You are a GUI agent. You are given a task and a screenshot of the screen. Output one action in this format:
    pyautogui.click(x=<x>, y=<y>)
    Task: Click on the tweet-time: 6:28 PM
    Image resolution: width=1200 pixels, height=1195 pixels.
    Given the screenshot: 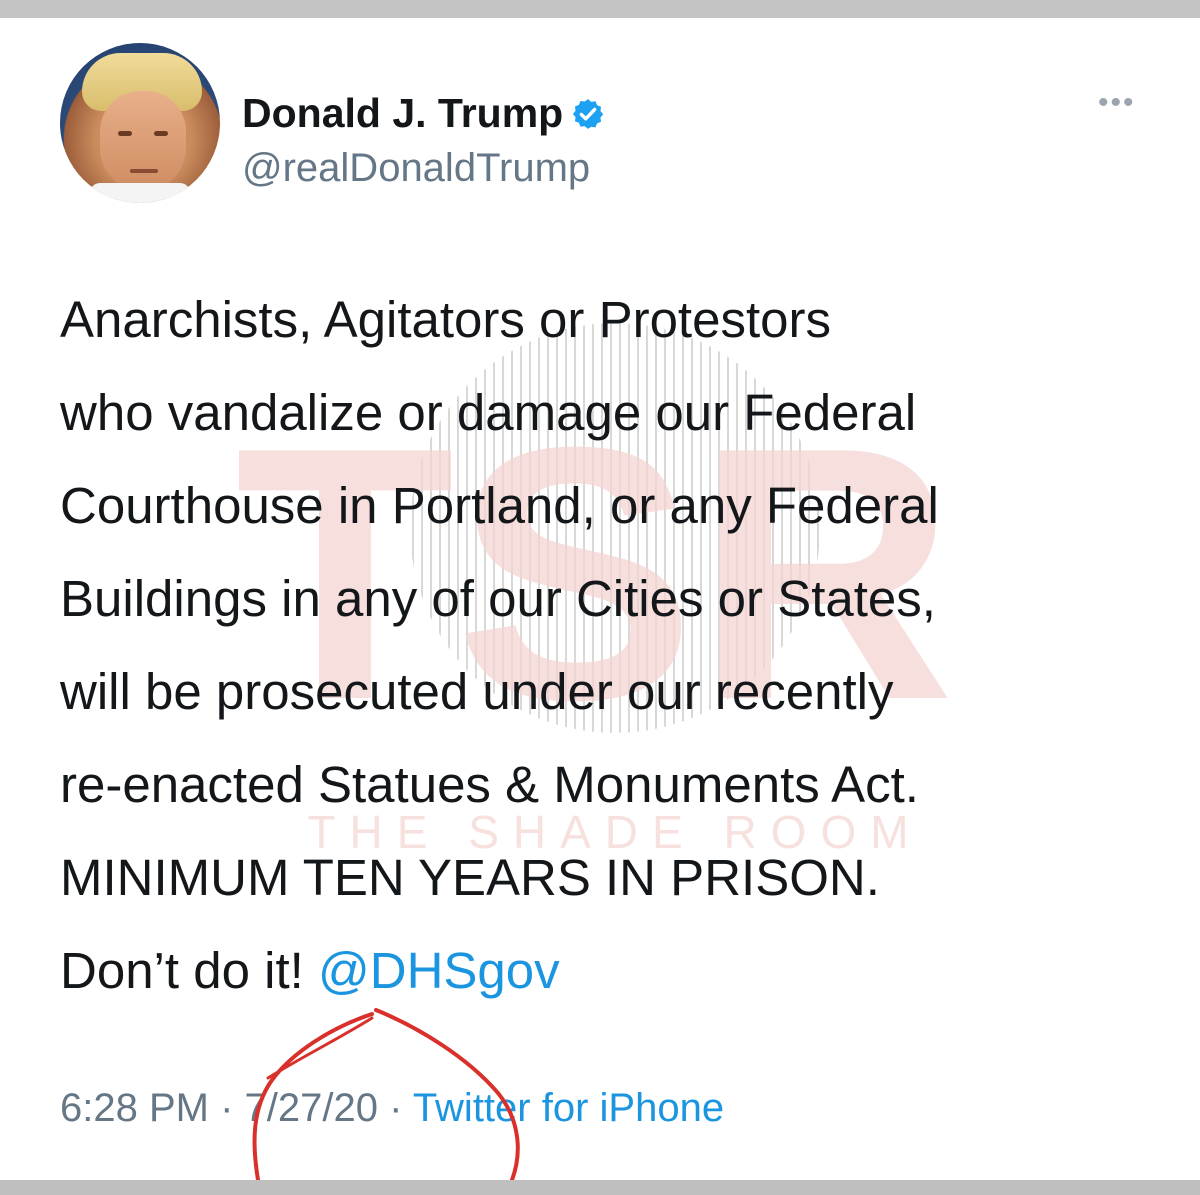 What is the action you would take?
    pyautogui.click(x=134, y=1108)
    